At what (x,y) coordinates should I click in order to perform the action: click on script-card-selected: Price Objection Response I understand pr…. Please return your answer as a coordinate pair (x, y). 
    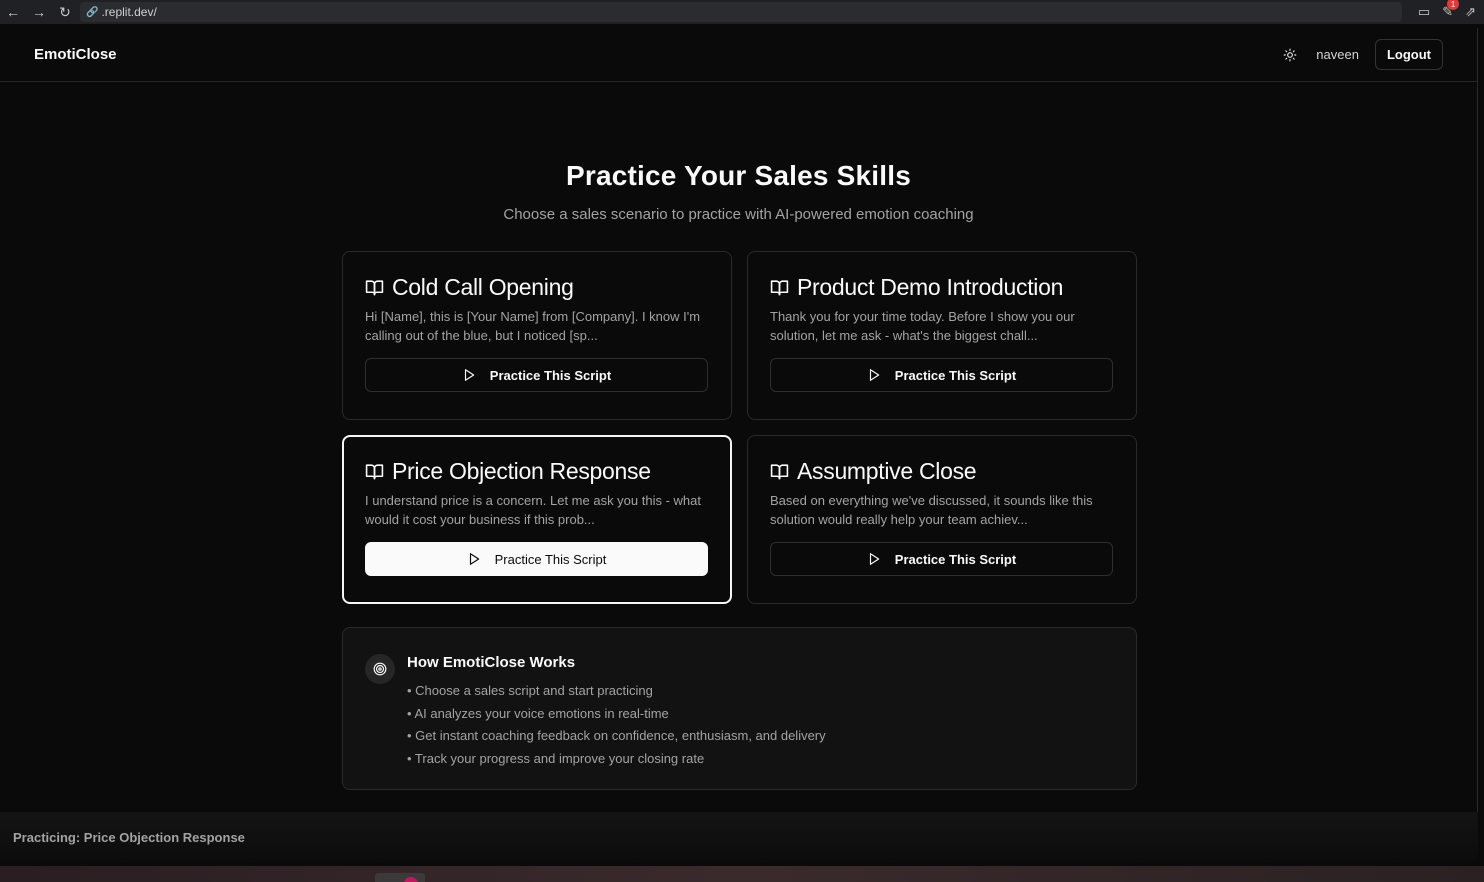
    Looking at the image, I should click on (537, 519).